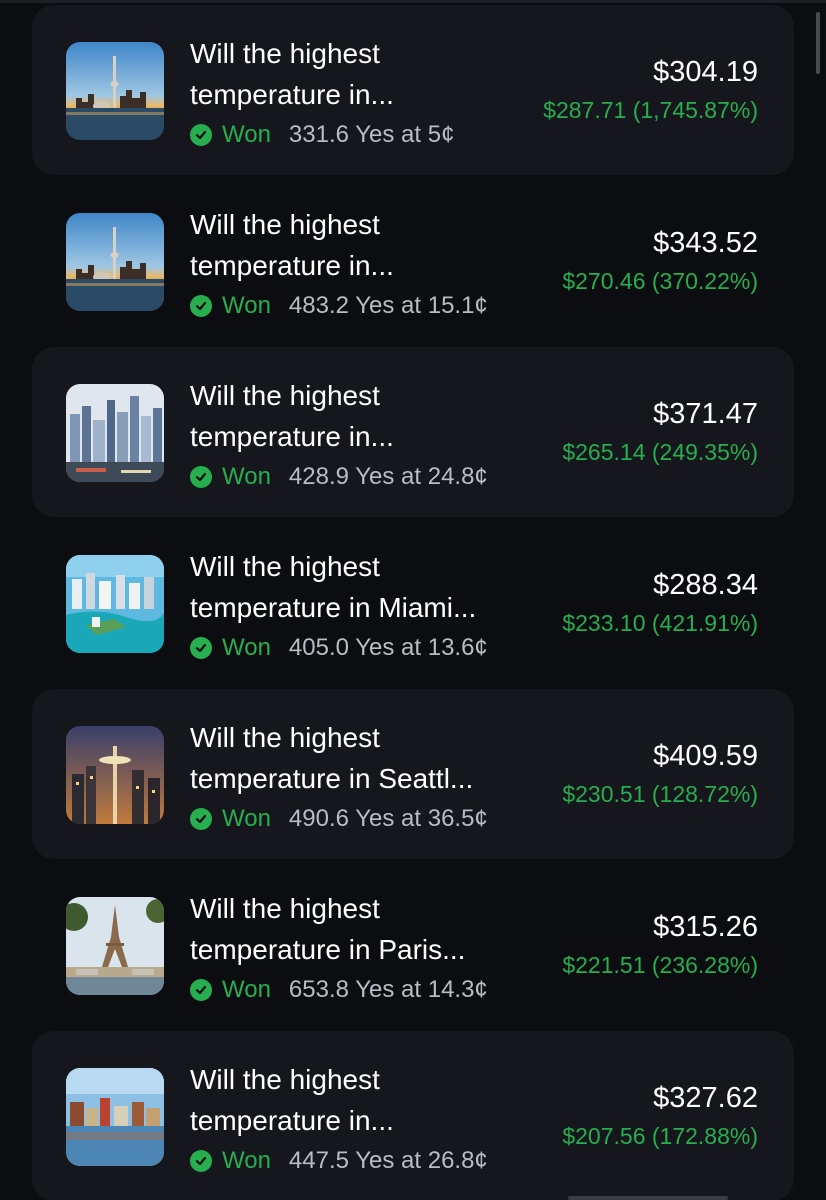  Describe the element at coordinates (705, 585) in the screenshot. I see `position-value: $288.34` at that location.